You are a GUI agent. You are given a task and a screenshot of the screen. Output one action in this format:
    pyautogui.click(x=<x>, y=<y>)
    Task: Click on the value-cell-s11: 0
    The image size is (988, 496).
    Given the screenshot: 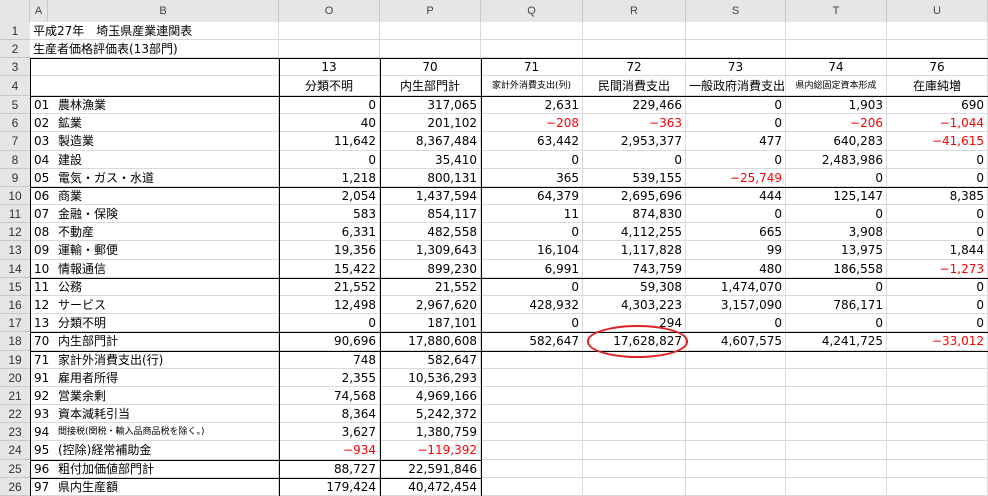 What is the action you would take?
    pyautogui.click(x=736, y=214)
    